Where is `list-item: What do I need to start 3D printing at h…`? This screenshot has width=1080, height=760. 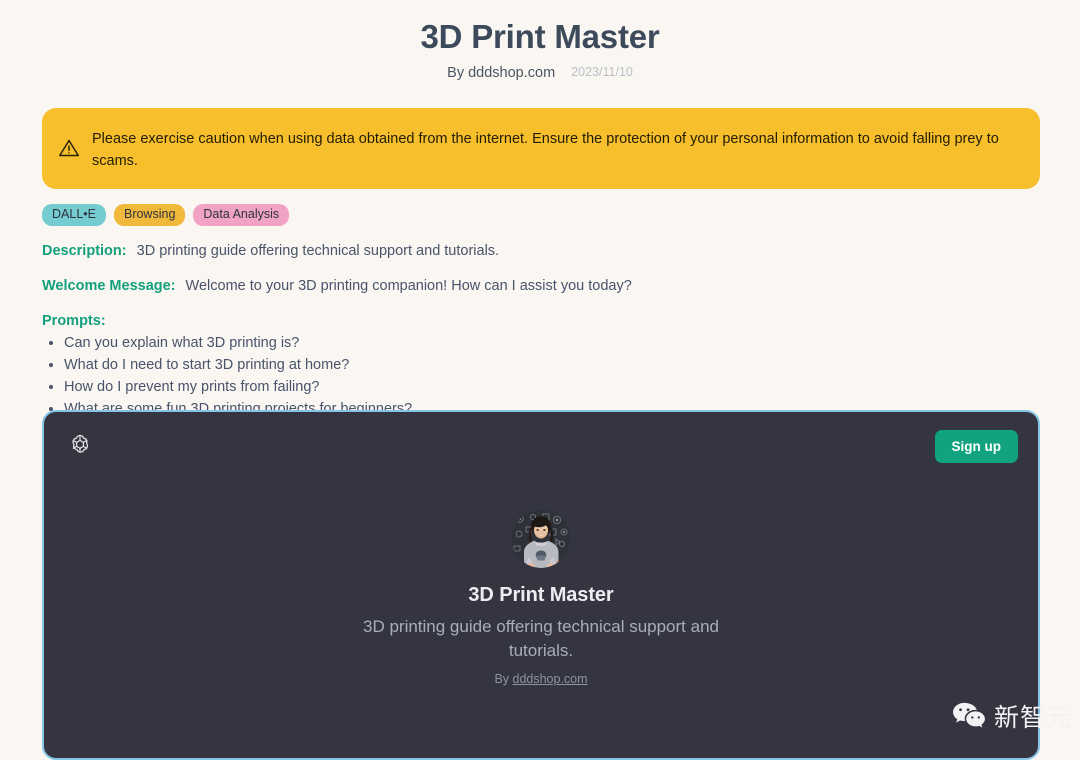 list-item: What do I need to start 3D printing at h… is located at coordinates (572, 365).